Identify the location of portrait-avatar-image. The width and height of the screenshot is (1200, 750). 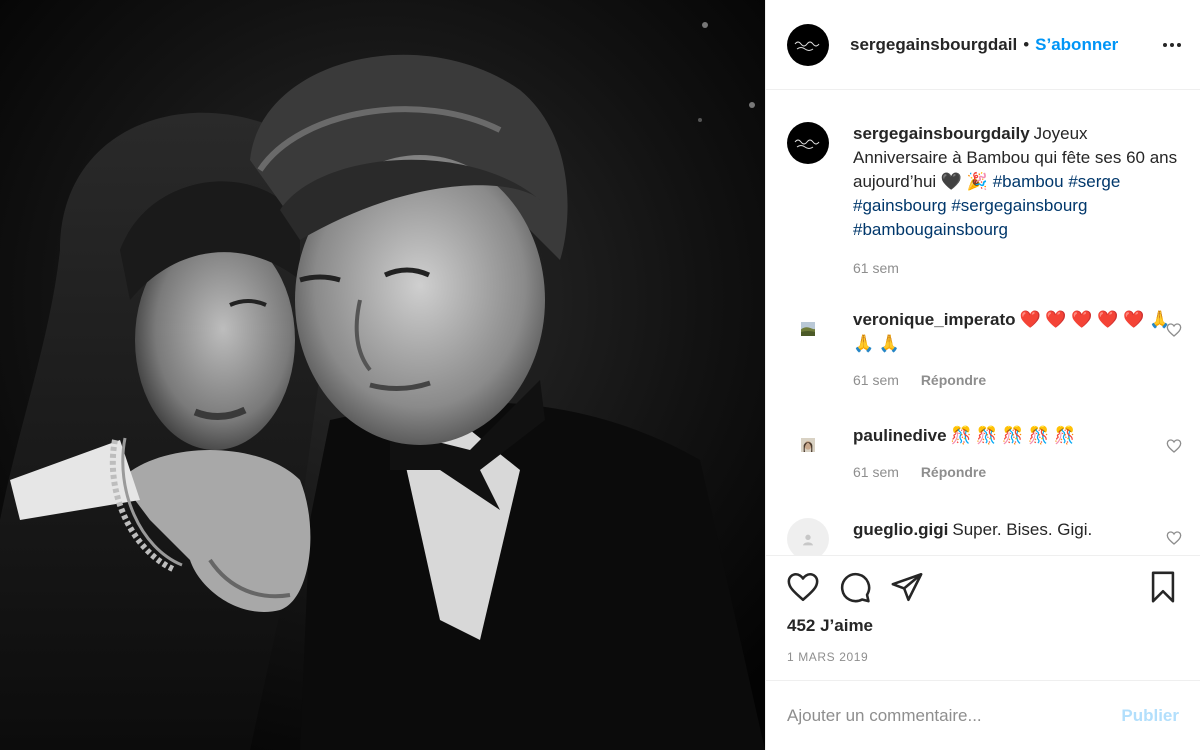
(808, 445).